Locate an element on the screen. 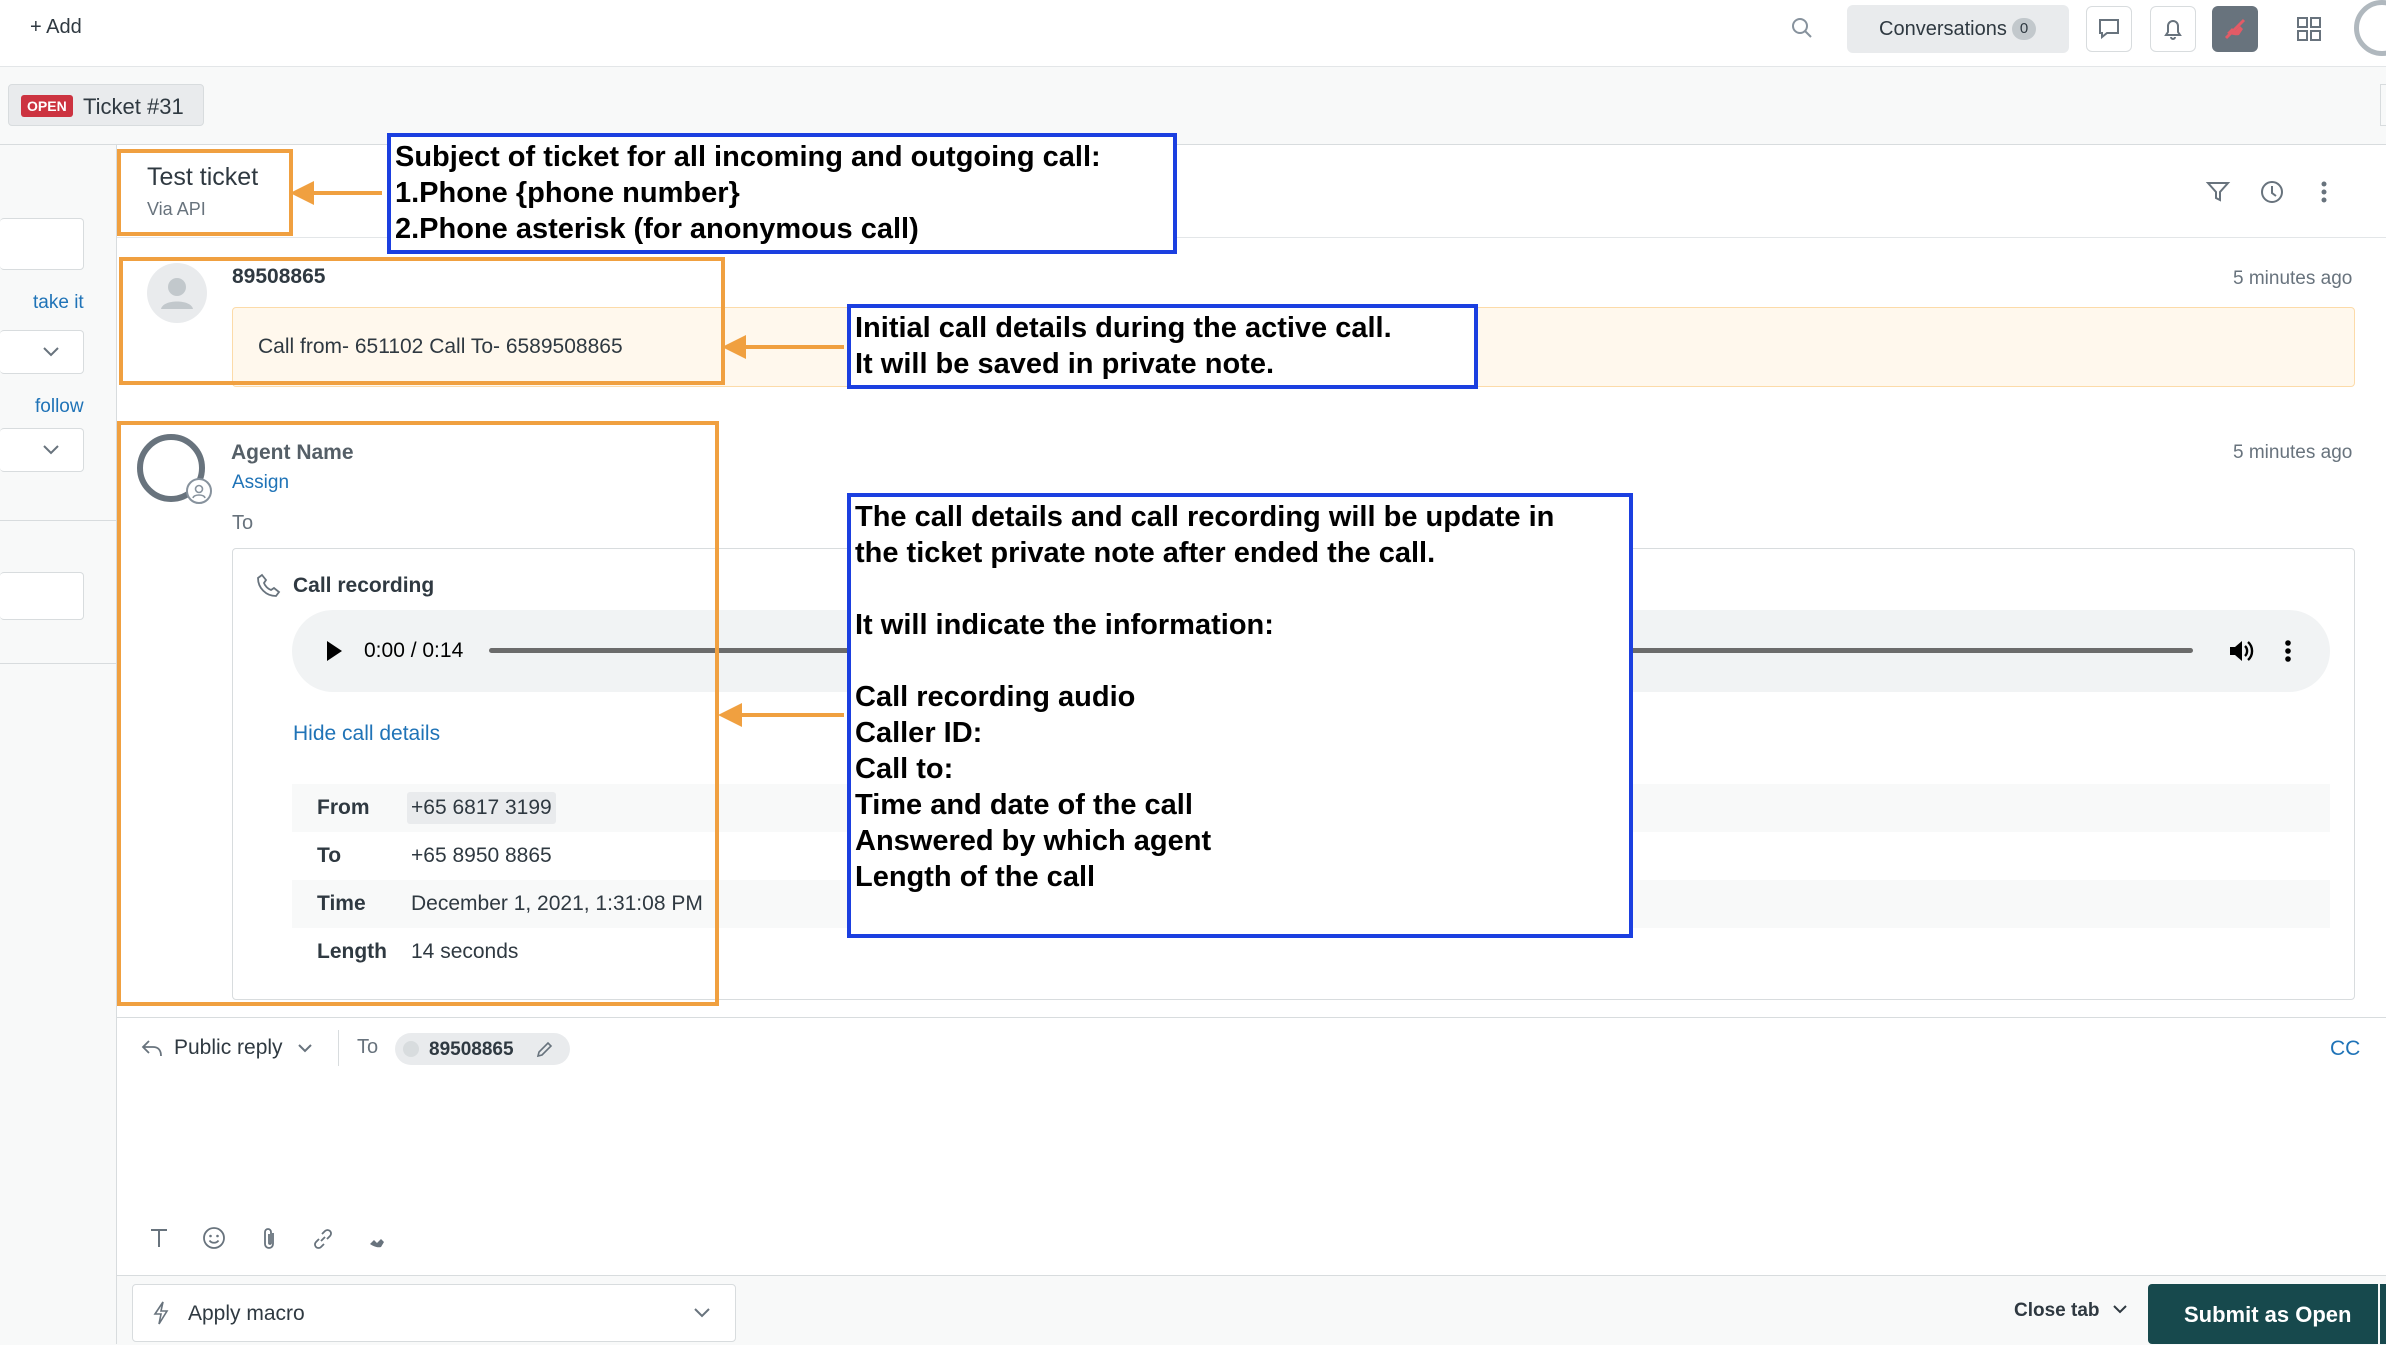  submit-options-button is located at coordinates (2383, 1314).